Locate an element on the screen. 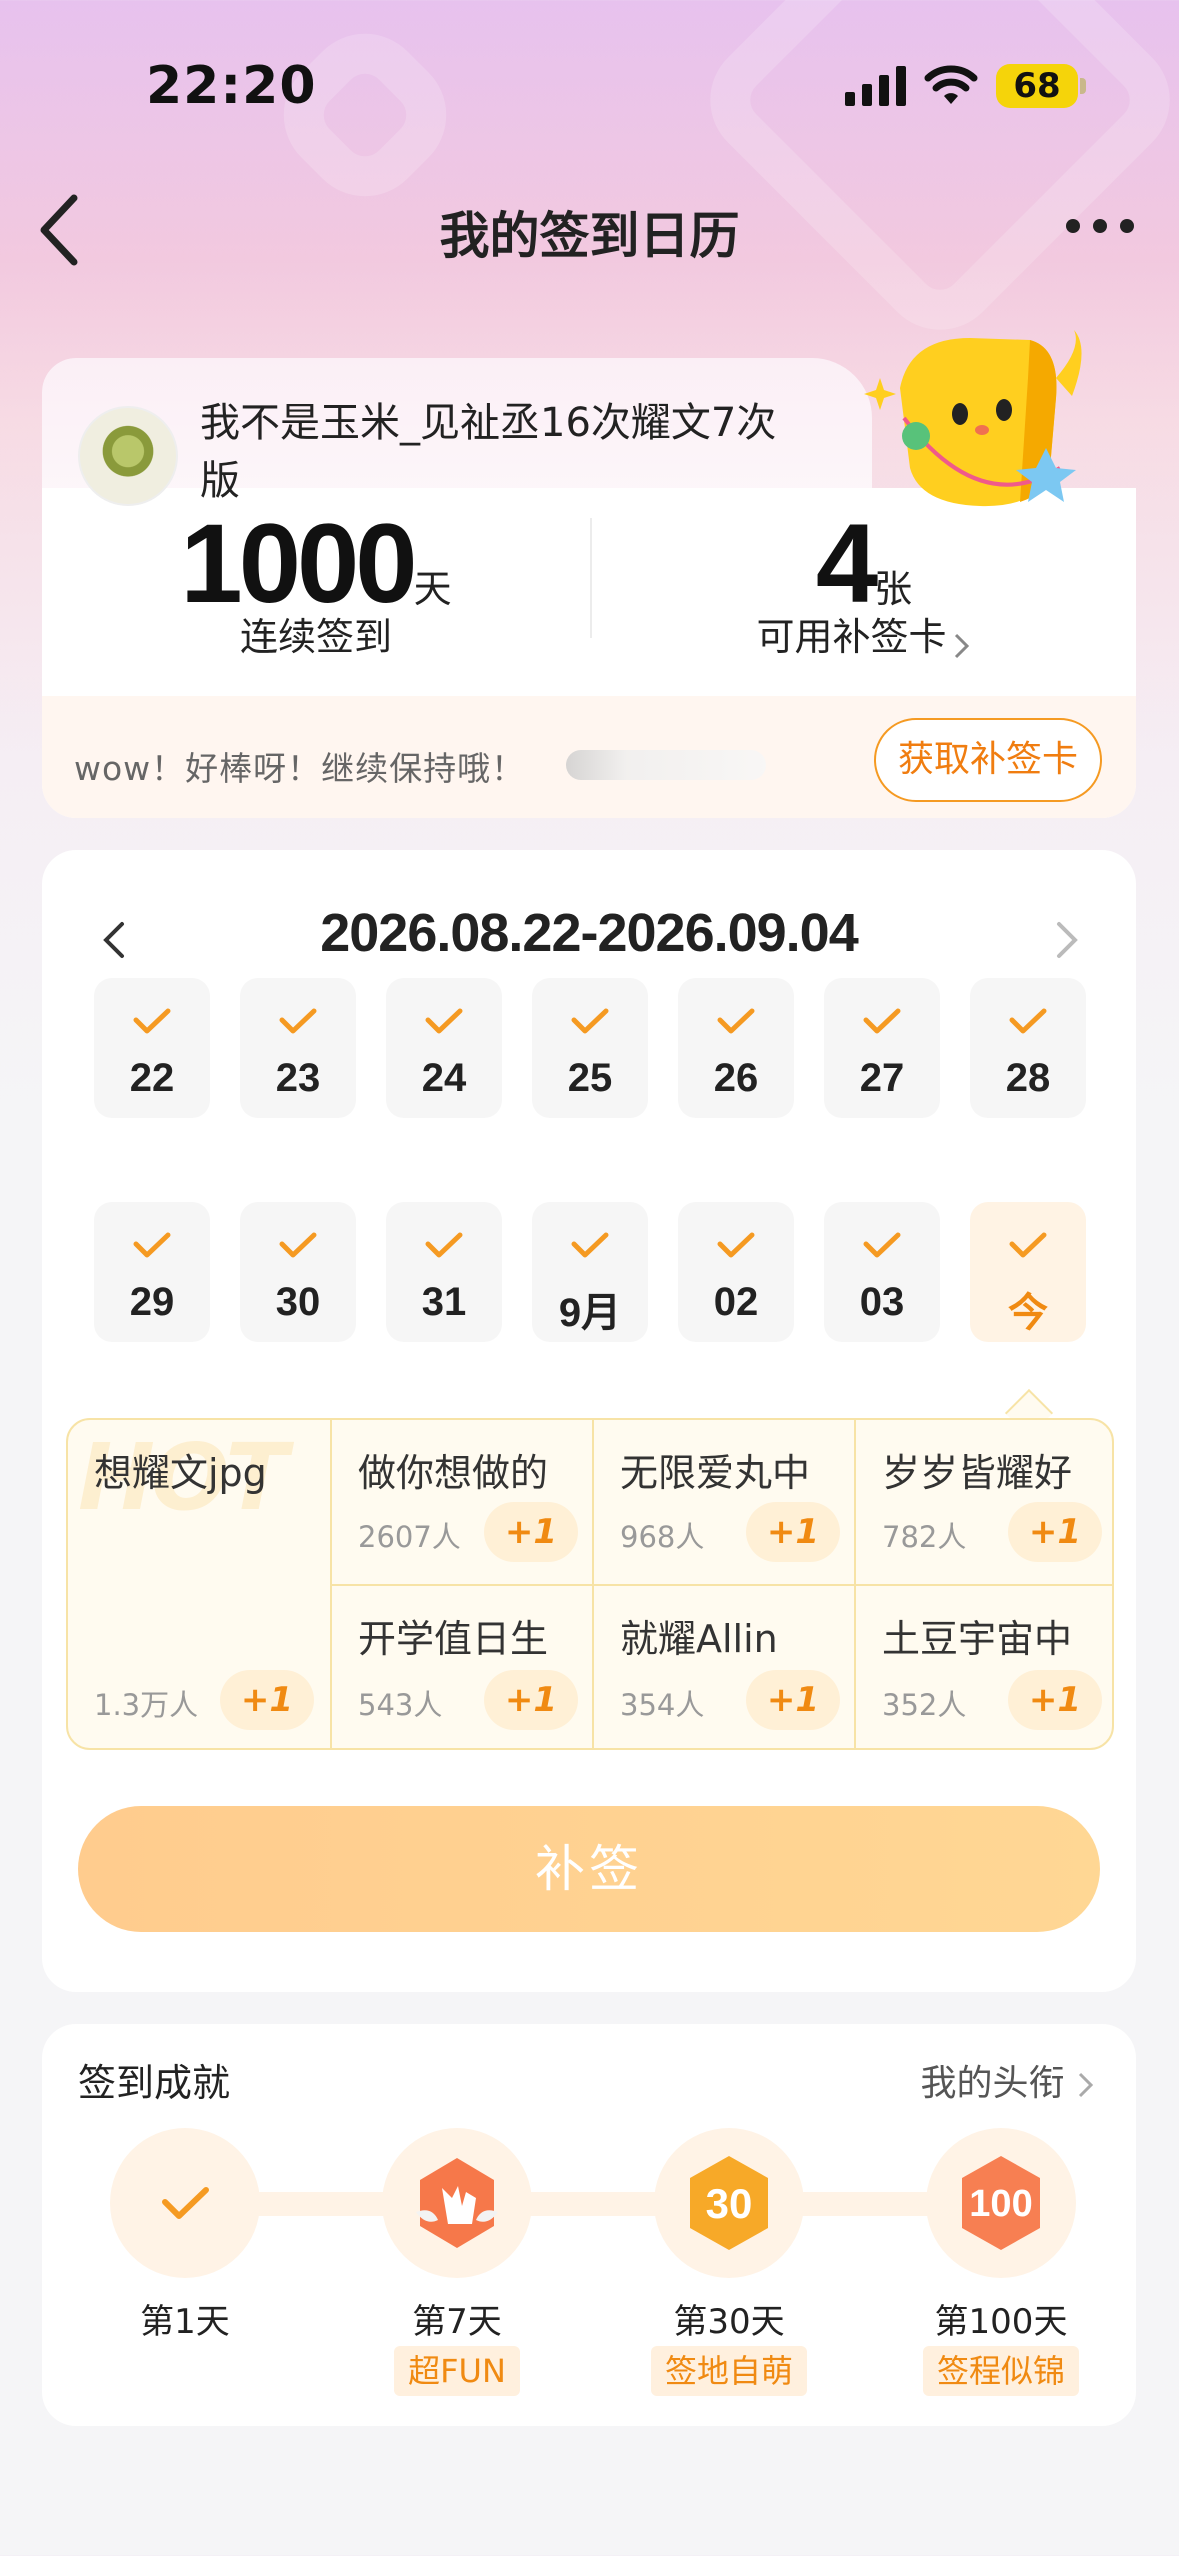 The width and height of the screenshot is (1179, 2556). achievement-badge: 30 is located at coordinates (729, 2203).